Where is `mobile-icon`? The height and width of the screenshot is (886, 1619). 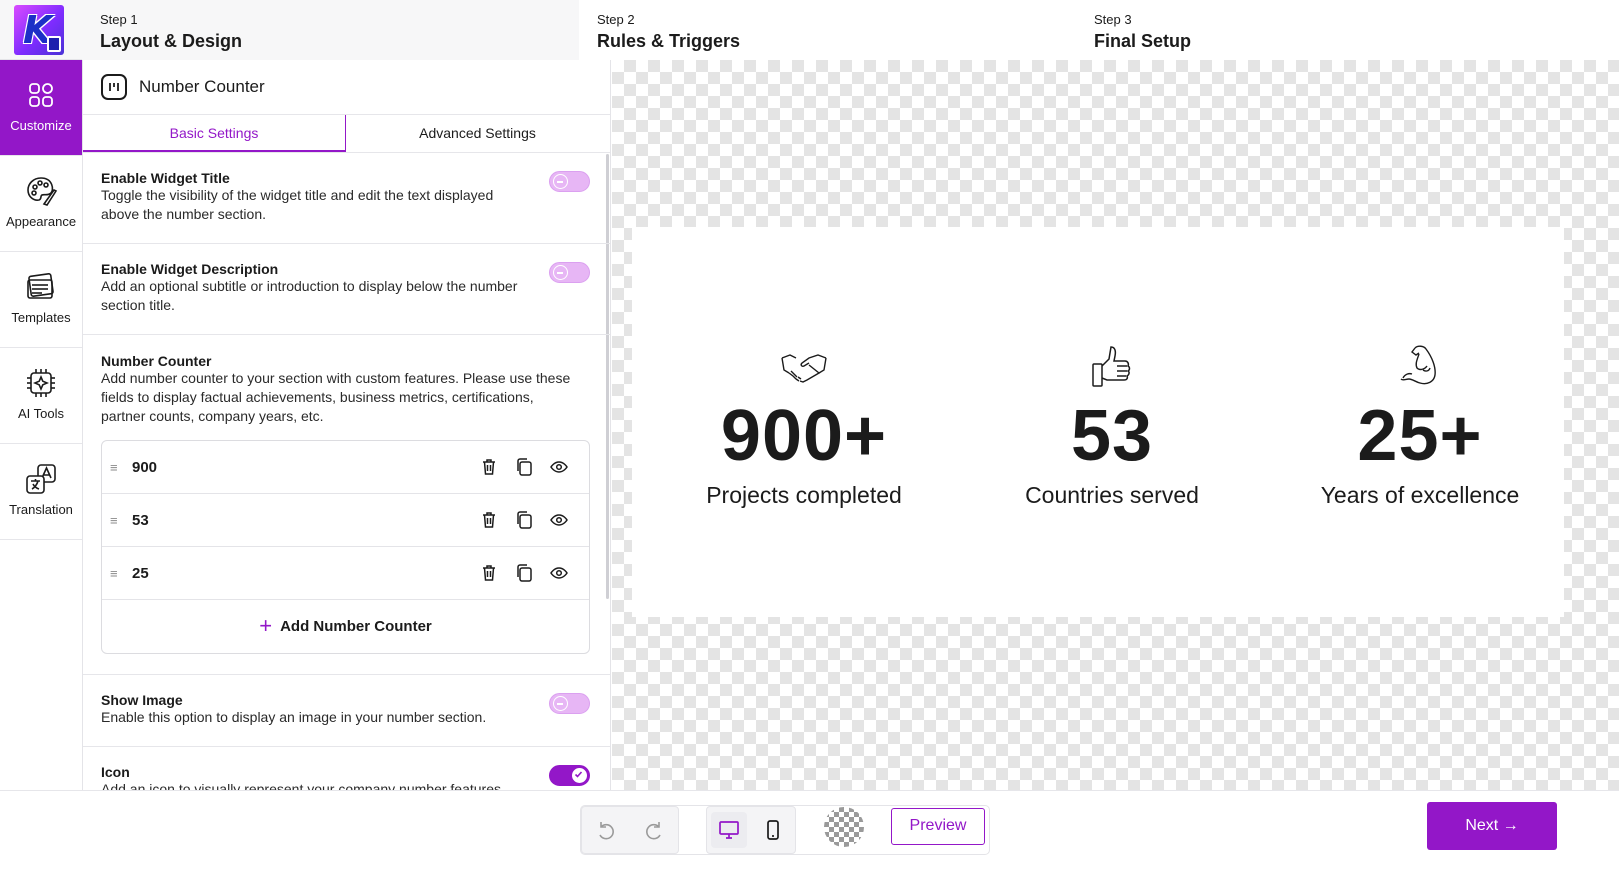
mobile-icon is located at coordinates (773, 830).